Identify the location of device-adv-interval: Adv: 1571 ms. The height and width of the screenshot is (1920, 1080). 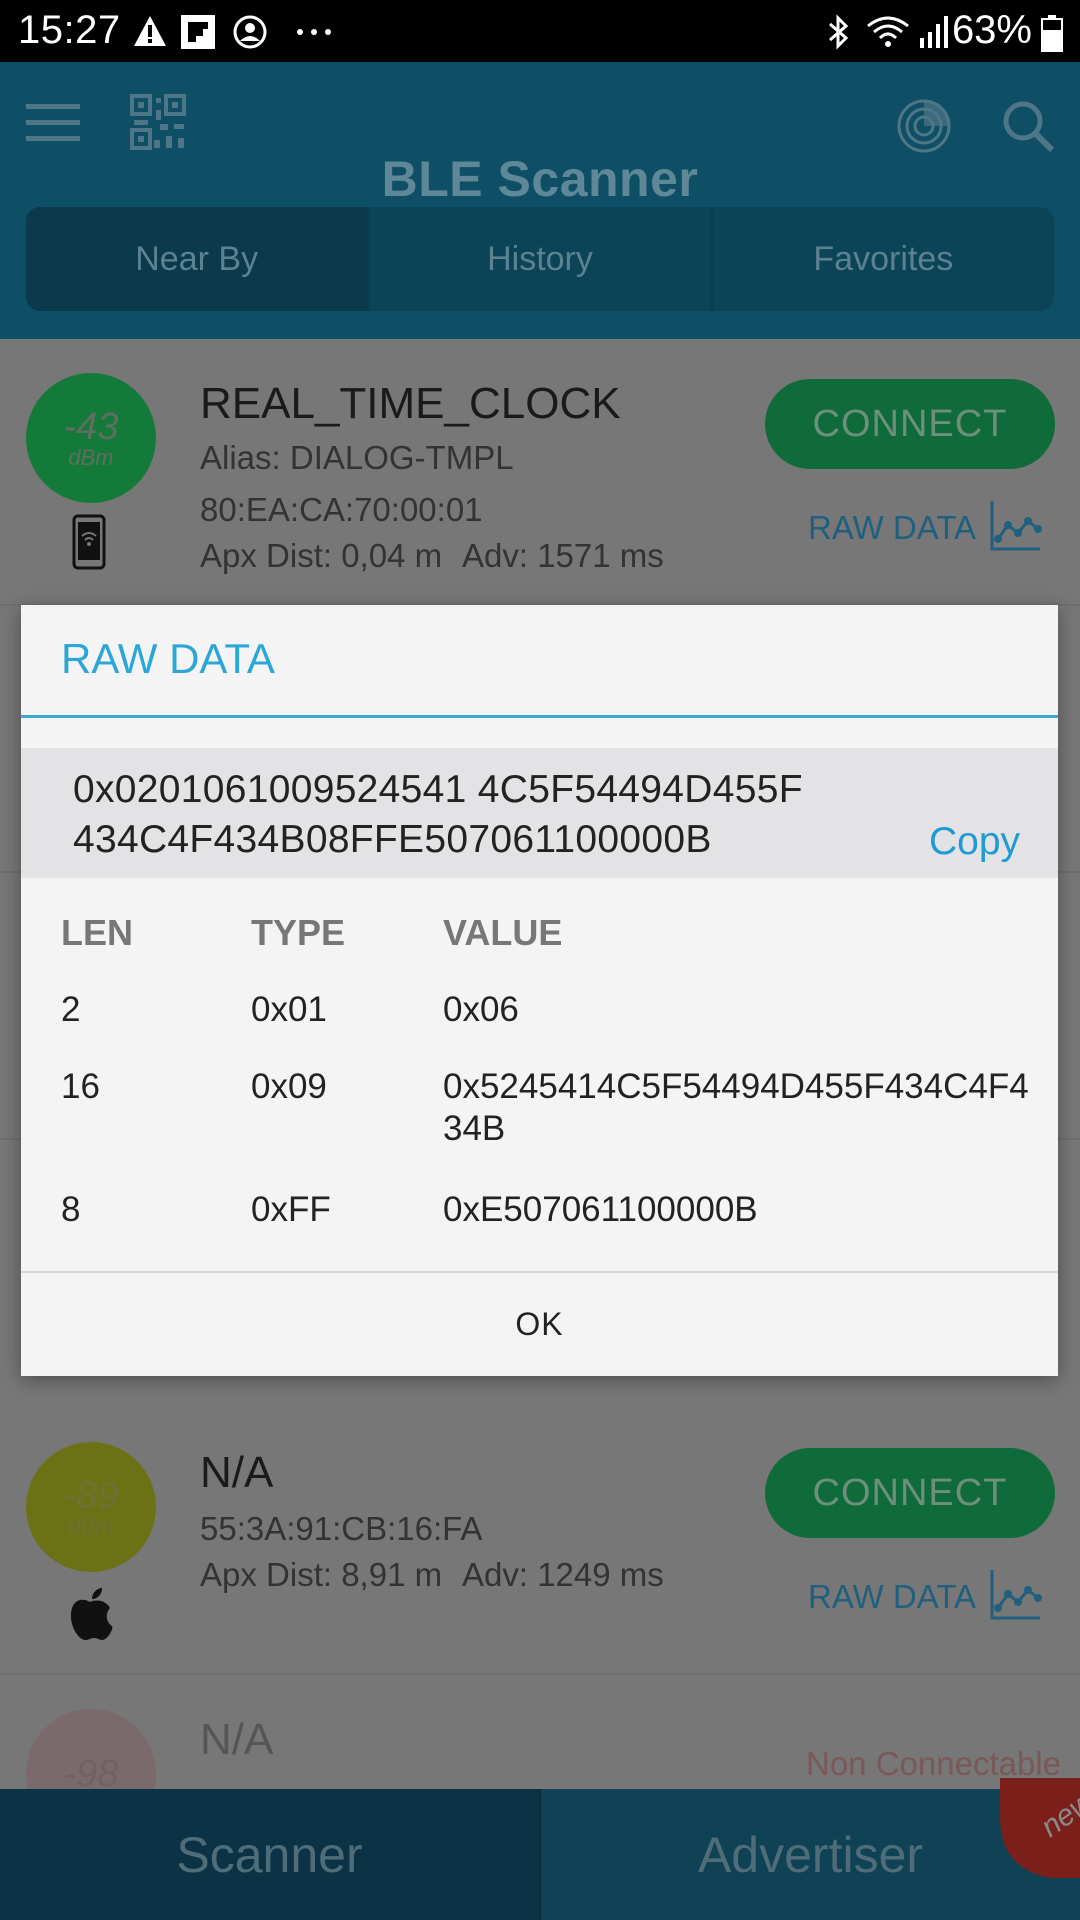
(563, 555).